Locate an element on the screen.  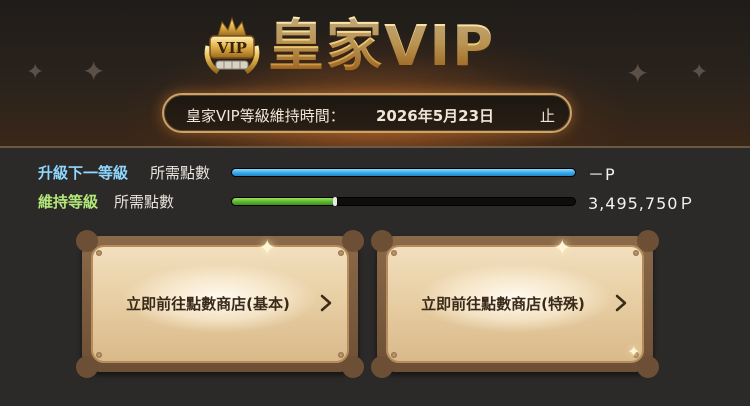
maintain-level-points-value: 3,495,750Ｐ is located at coordinates (642, 203).